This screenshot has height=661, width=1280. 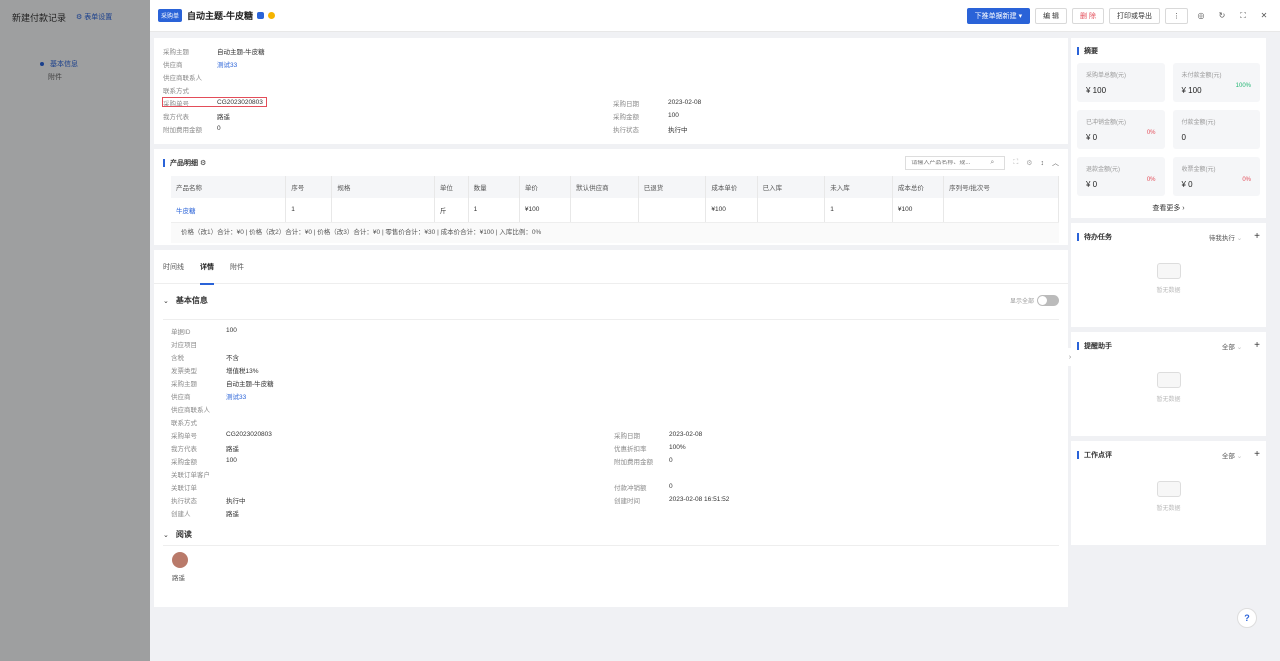 I want to click on more-button: ⋮, so click(x=1176, y=15).